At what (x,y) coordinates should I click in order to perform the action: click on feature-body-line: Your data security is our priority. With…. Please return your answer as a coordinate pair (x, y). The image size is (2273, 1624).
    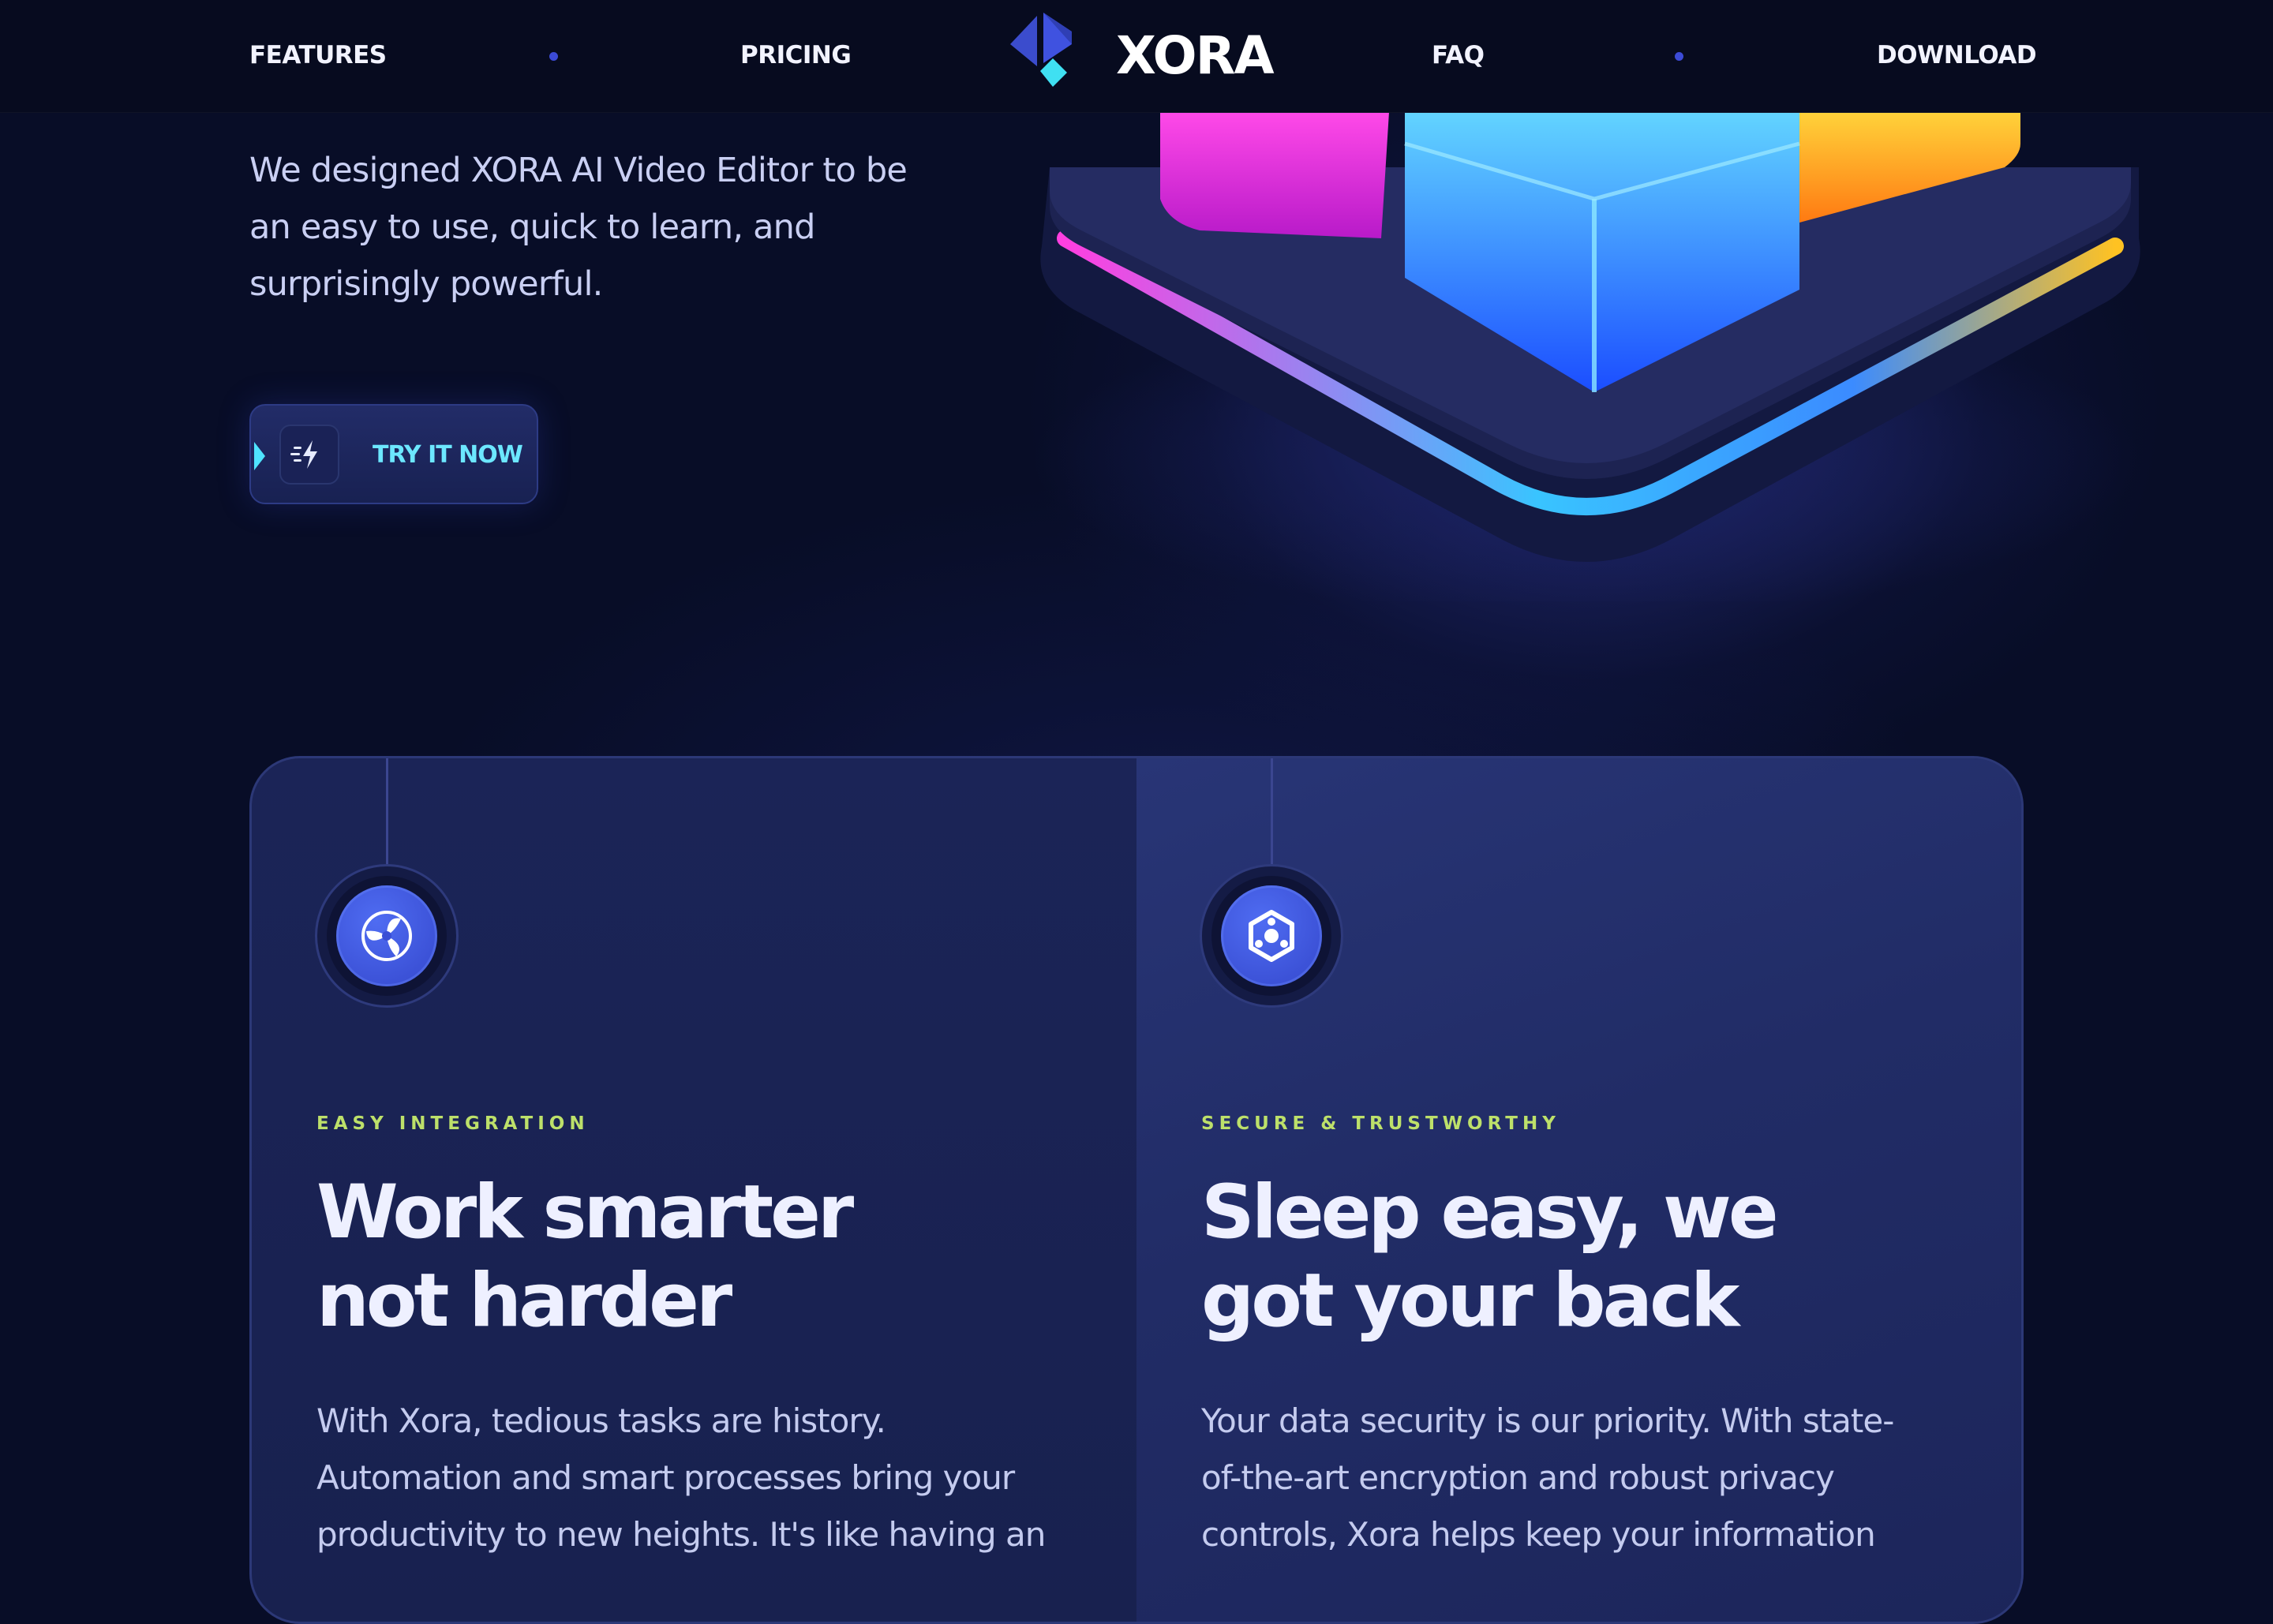
    Looking at the image, I should click on (1547, 1420).